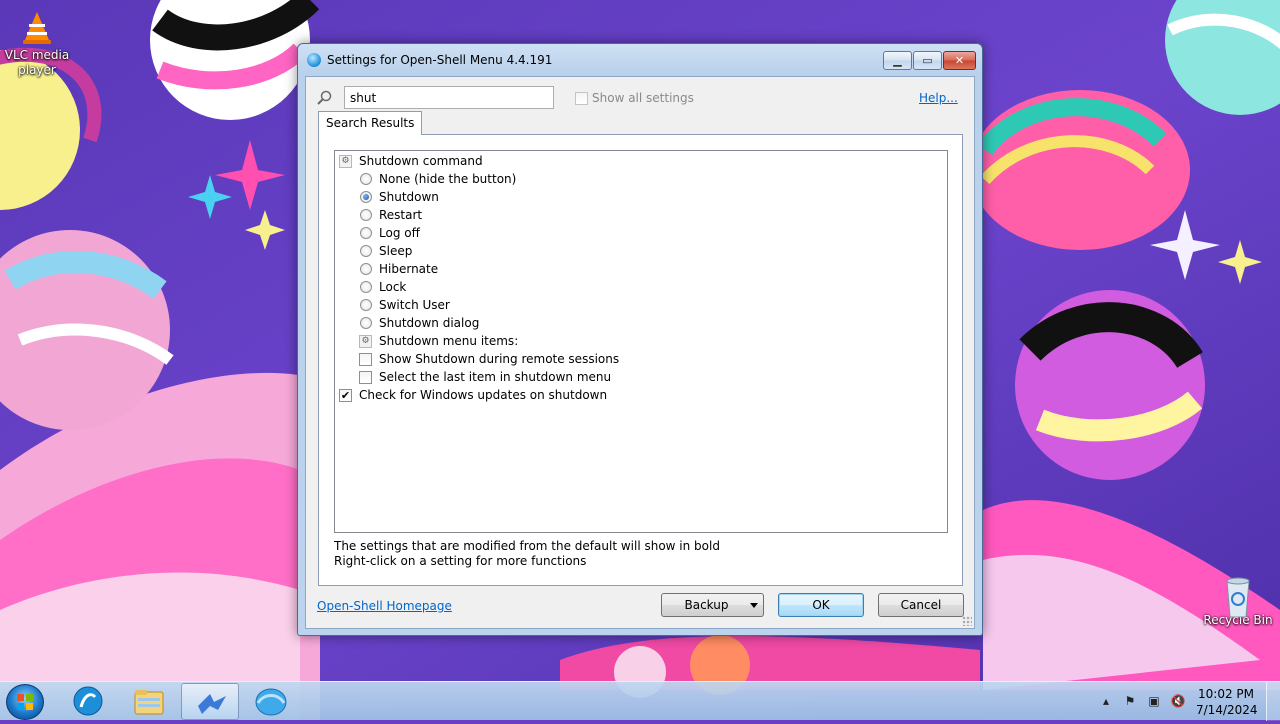 The image size is (1280, 724). I want to click on close-icon: ✕, so click(959, 60).